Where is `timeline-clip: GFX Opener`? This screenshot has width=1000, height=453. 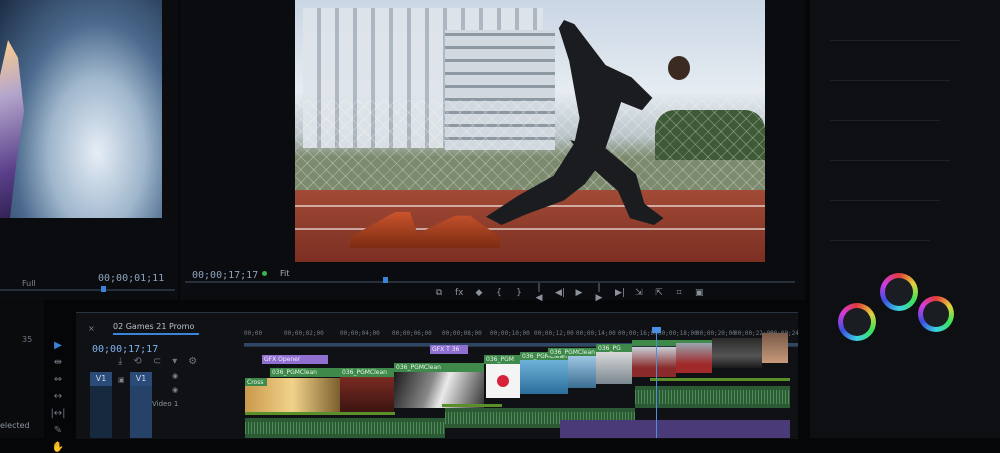 timeline-clip: GFX Opener is located at coordinates (295, 359).